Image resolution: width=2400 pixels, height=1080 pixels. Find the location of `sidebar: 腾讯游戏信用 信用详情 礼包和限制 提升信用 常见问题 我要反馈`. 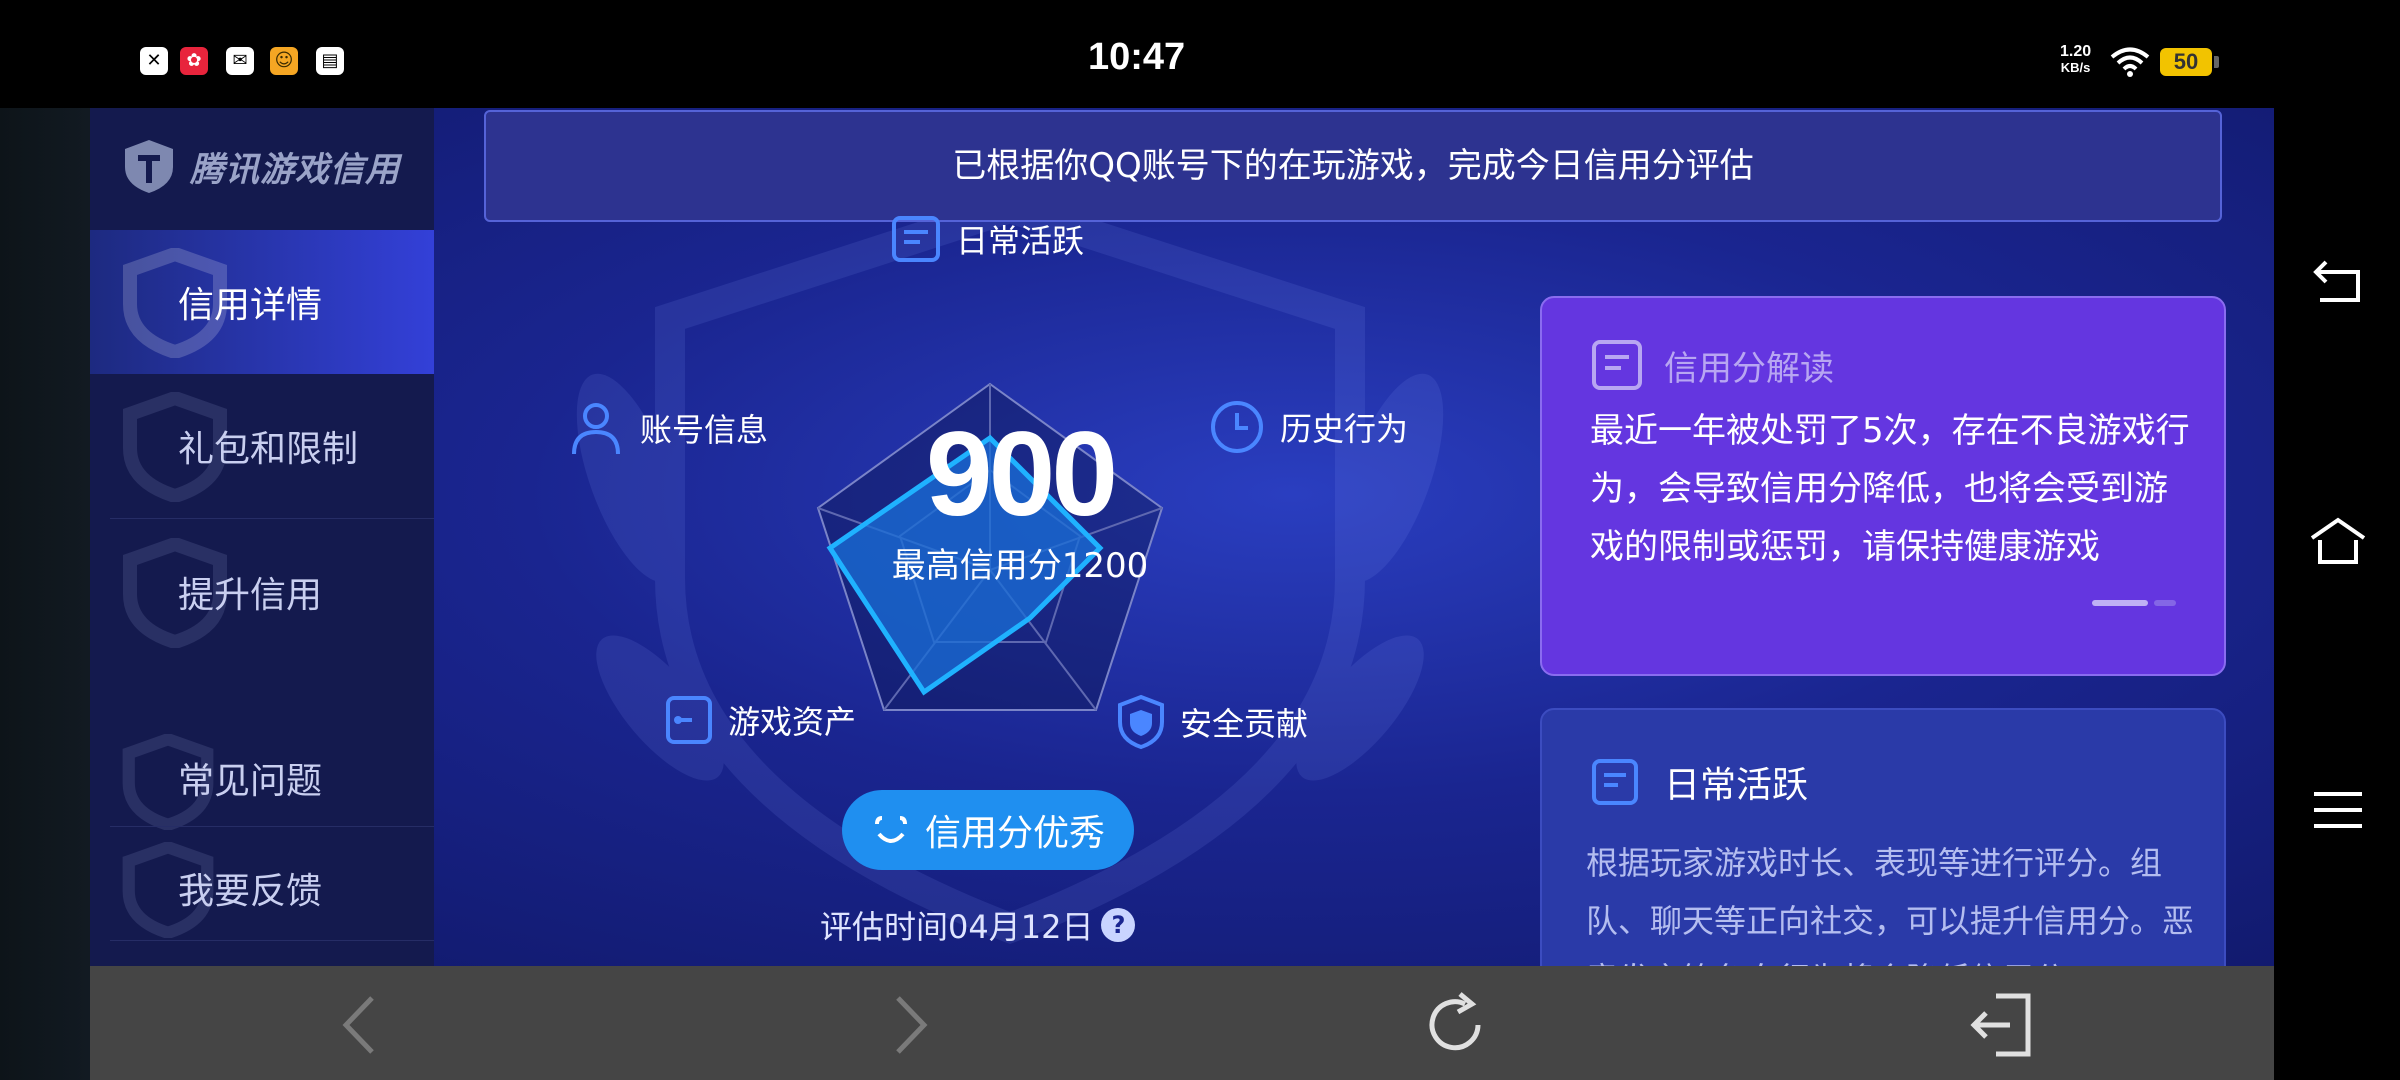

sidebar: 腾讯游戏信用 信用详情 礼包和限制 提升信用 常见问题 我要反馈 is located at coordinates (262, 537).